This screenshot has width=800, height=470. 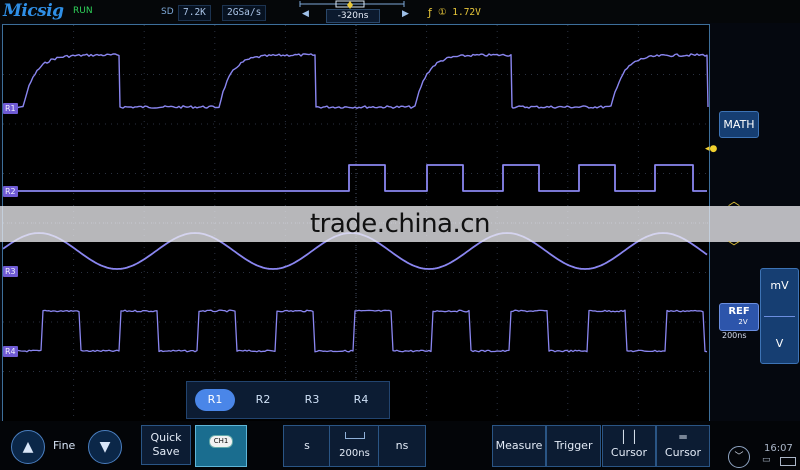 I want to click on trigger-channel: ①, so click(x=442, y=12).